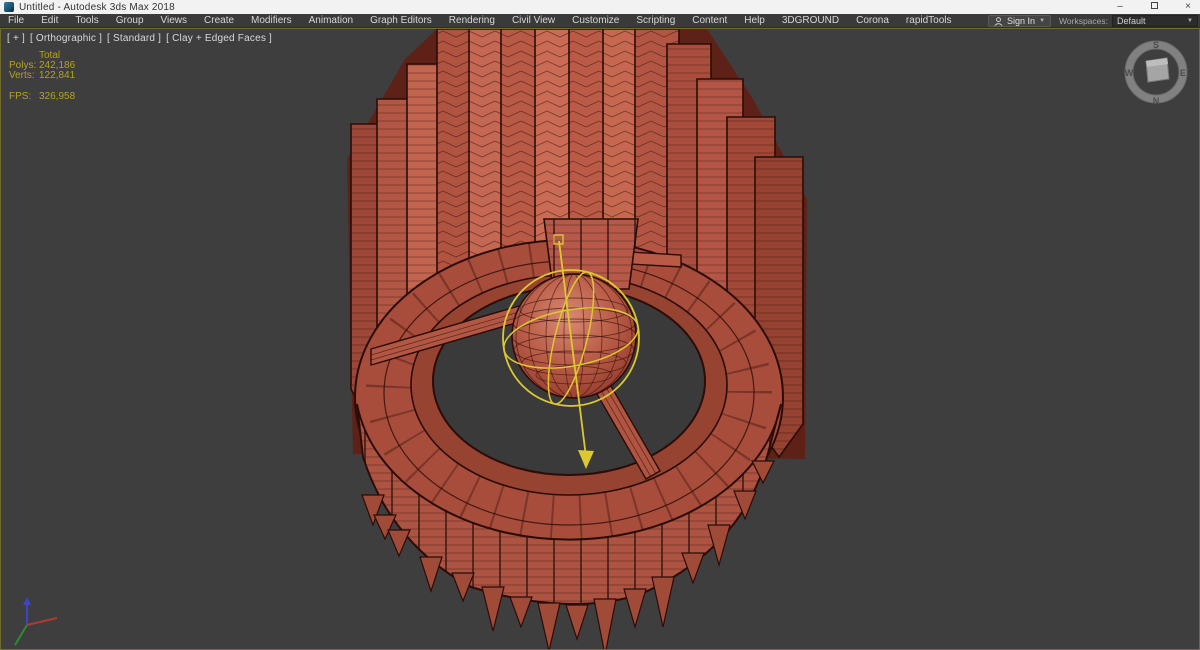 This screenshot has width=1200, height=650. I want to click on sign-in-button: Sign In ▼, so click(1020, 21).